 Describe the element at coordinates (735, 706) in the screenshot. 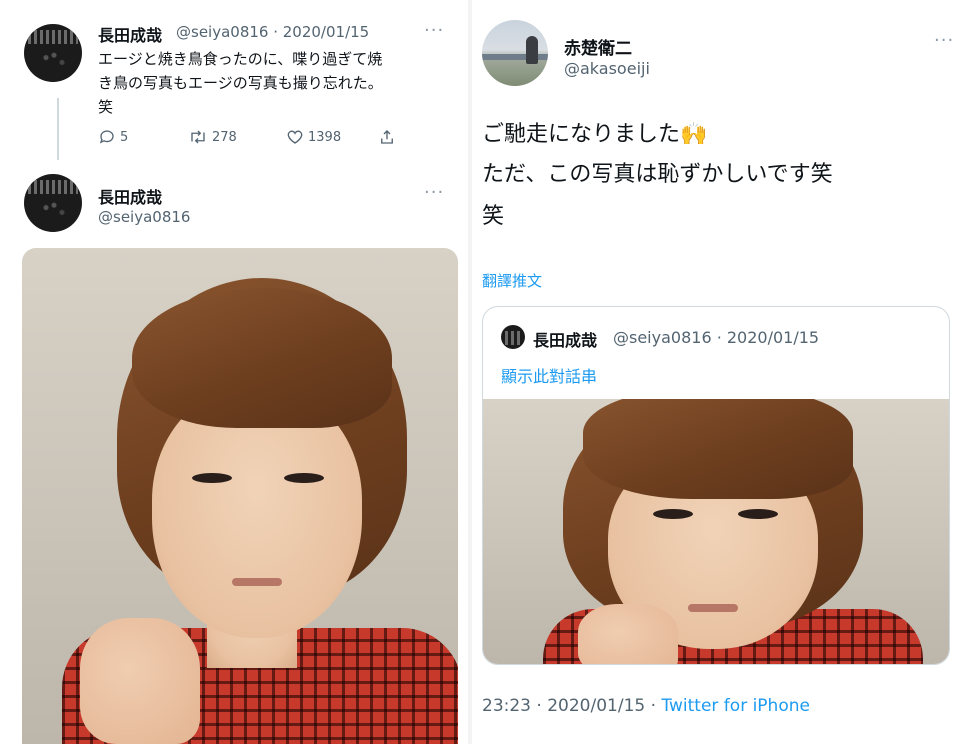

I see `tweet-client-link: Twitter for iPhone` at that location.